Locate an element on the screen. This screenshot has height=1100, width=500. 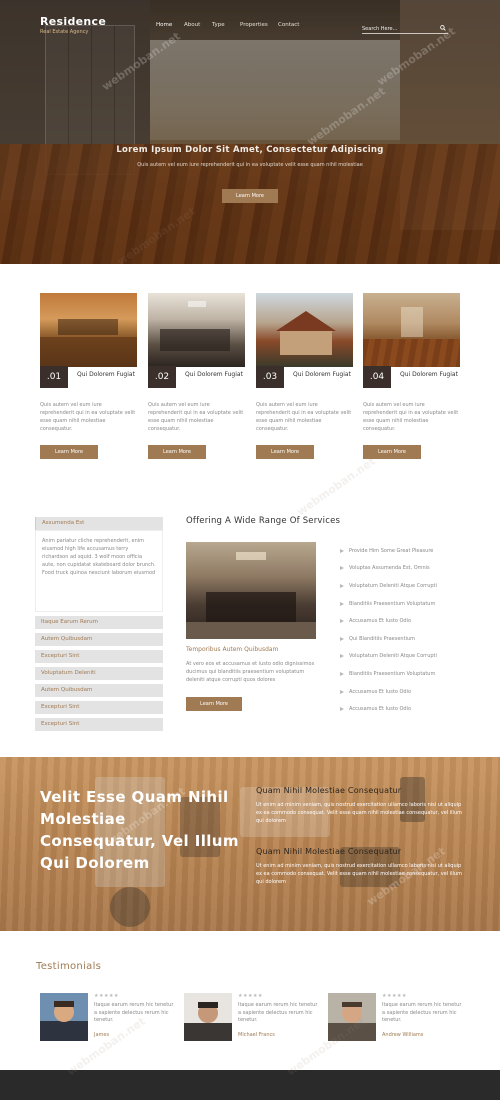
services-image is located at coordinates (251, 590).